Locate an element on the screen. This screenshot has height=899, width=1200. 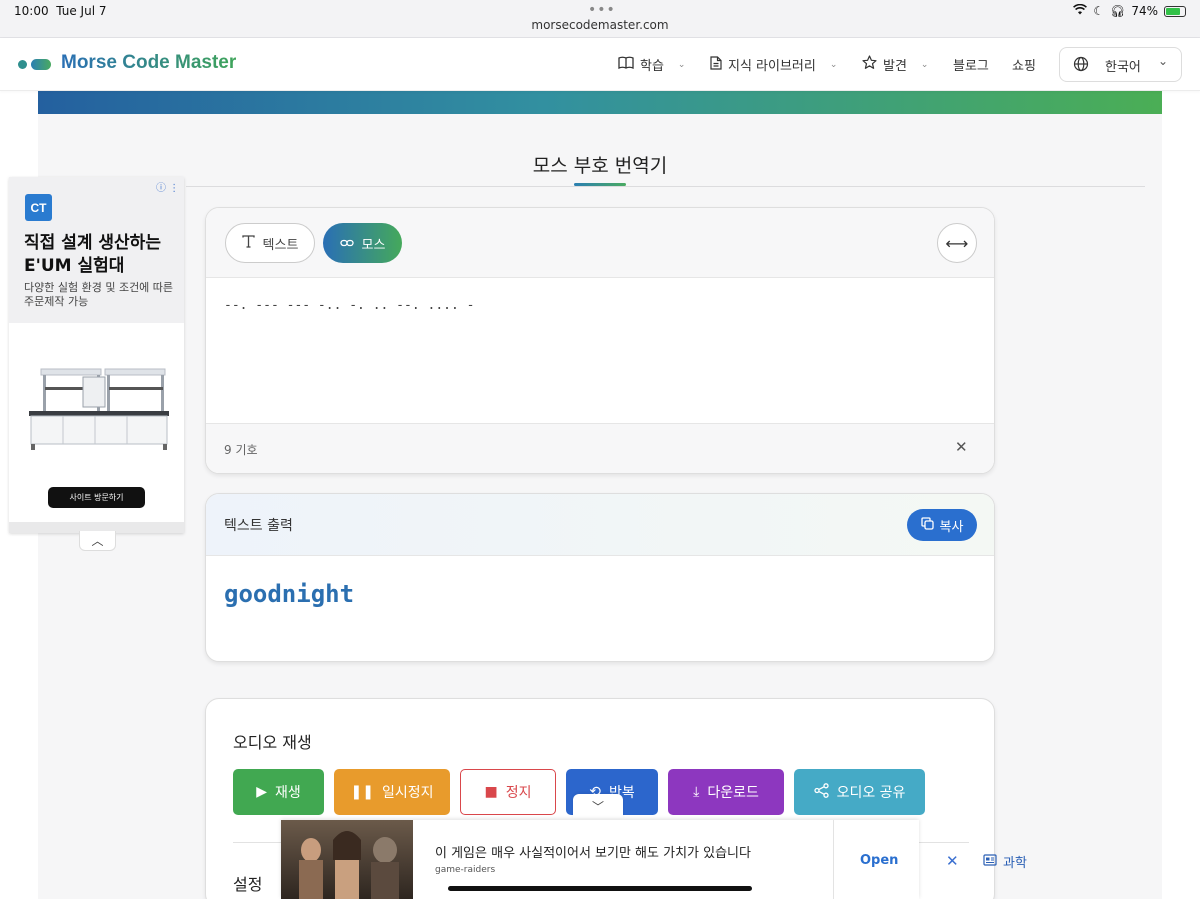
logo-dash-icon is located at coordinates (41, 64).